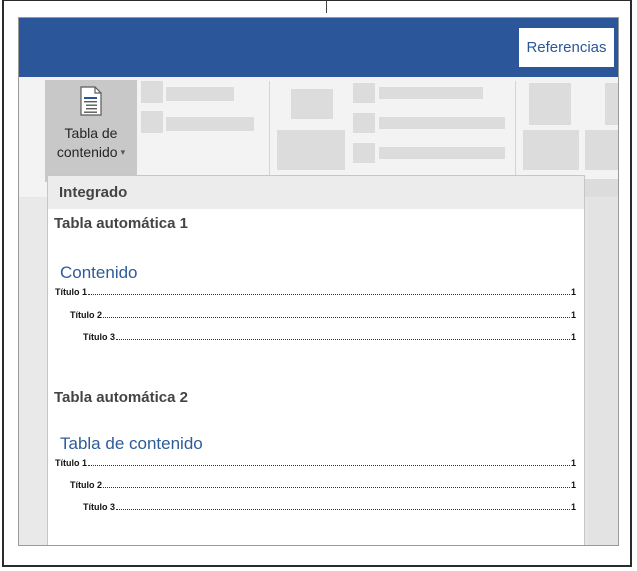 The width and height of the screenshot is (637, 571). Describe the element at coordinates (123, 152) in the screenshot. I see `chevron-down-icon: ▾` at that location.